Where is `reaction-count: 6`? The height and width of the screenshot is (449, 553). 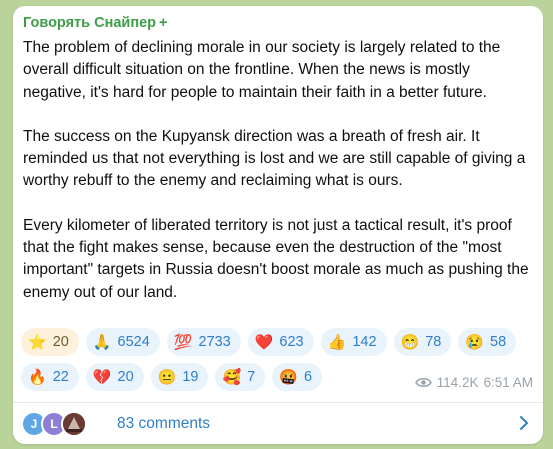
reaction-count: 6 is located at coordinates (308, 377).